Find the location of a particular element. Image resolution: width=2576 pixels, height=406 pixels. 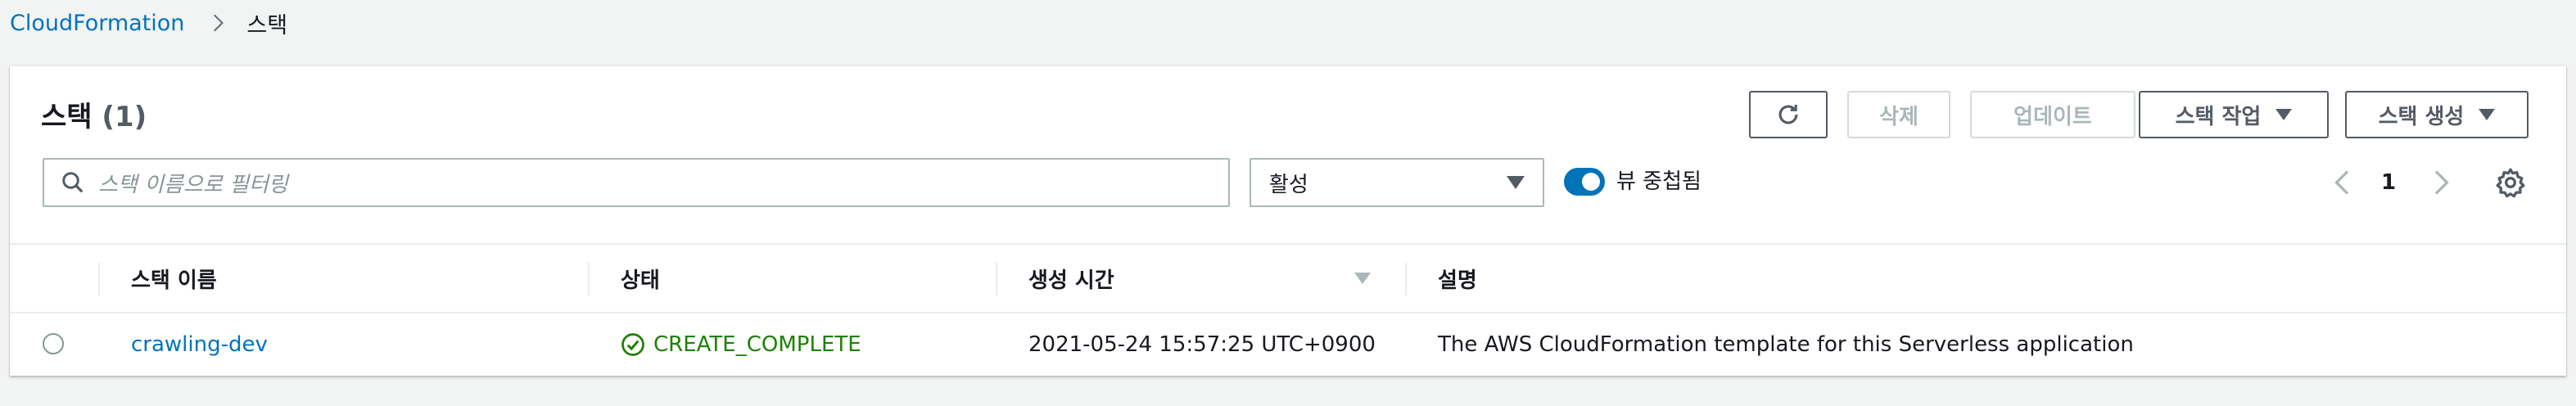

refresh-icon is located at coordinates (1788, 115).